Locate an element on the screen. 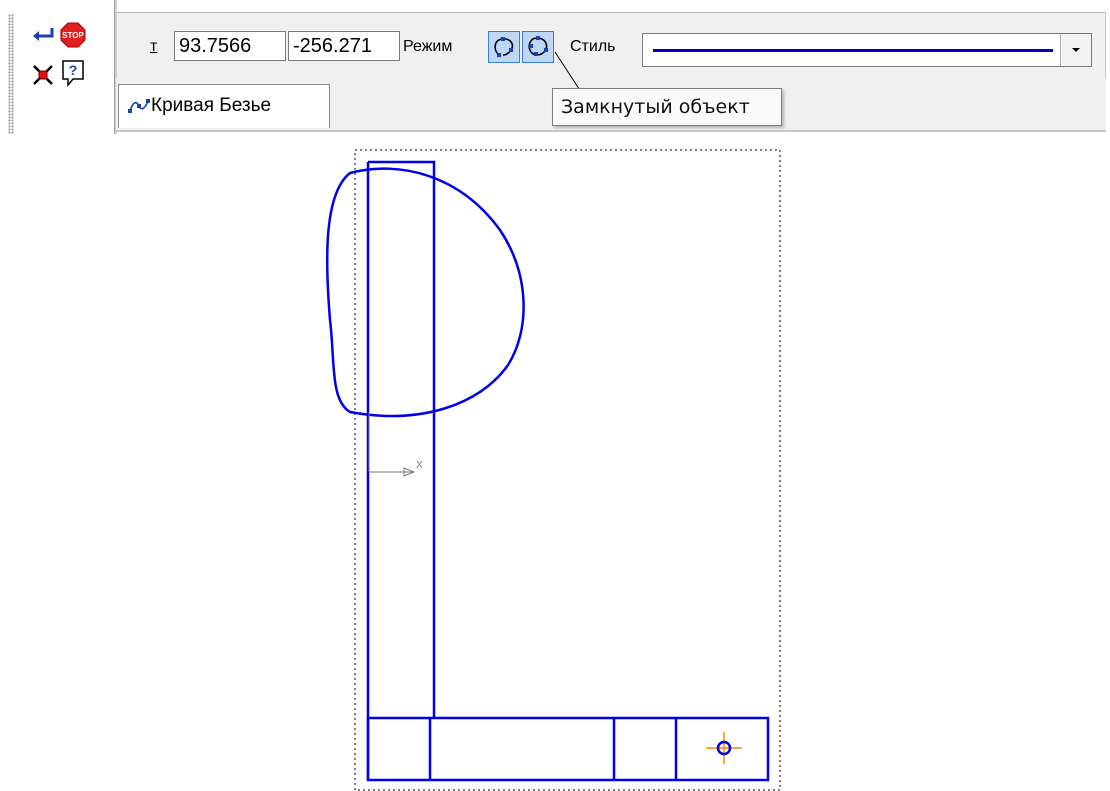 This screenshot has width=1110, height=791. title-block is located at coordinates (568, 749).